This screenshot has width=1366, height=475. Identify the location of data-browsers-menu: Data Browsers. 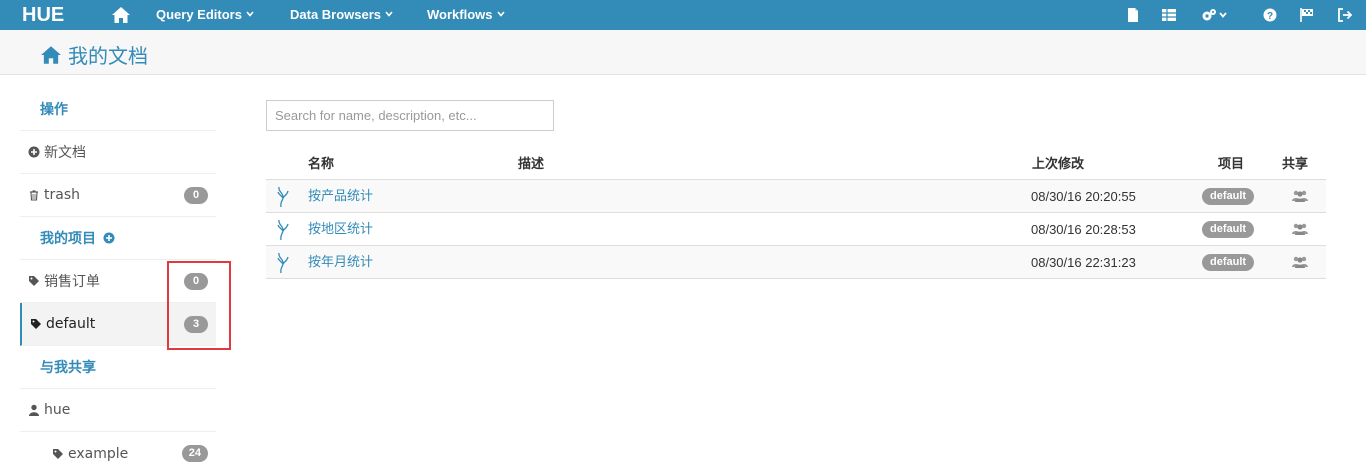
(341, 15).